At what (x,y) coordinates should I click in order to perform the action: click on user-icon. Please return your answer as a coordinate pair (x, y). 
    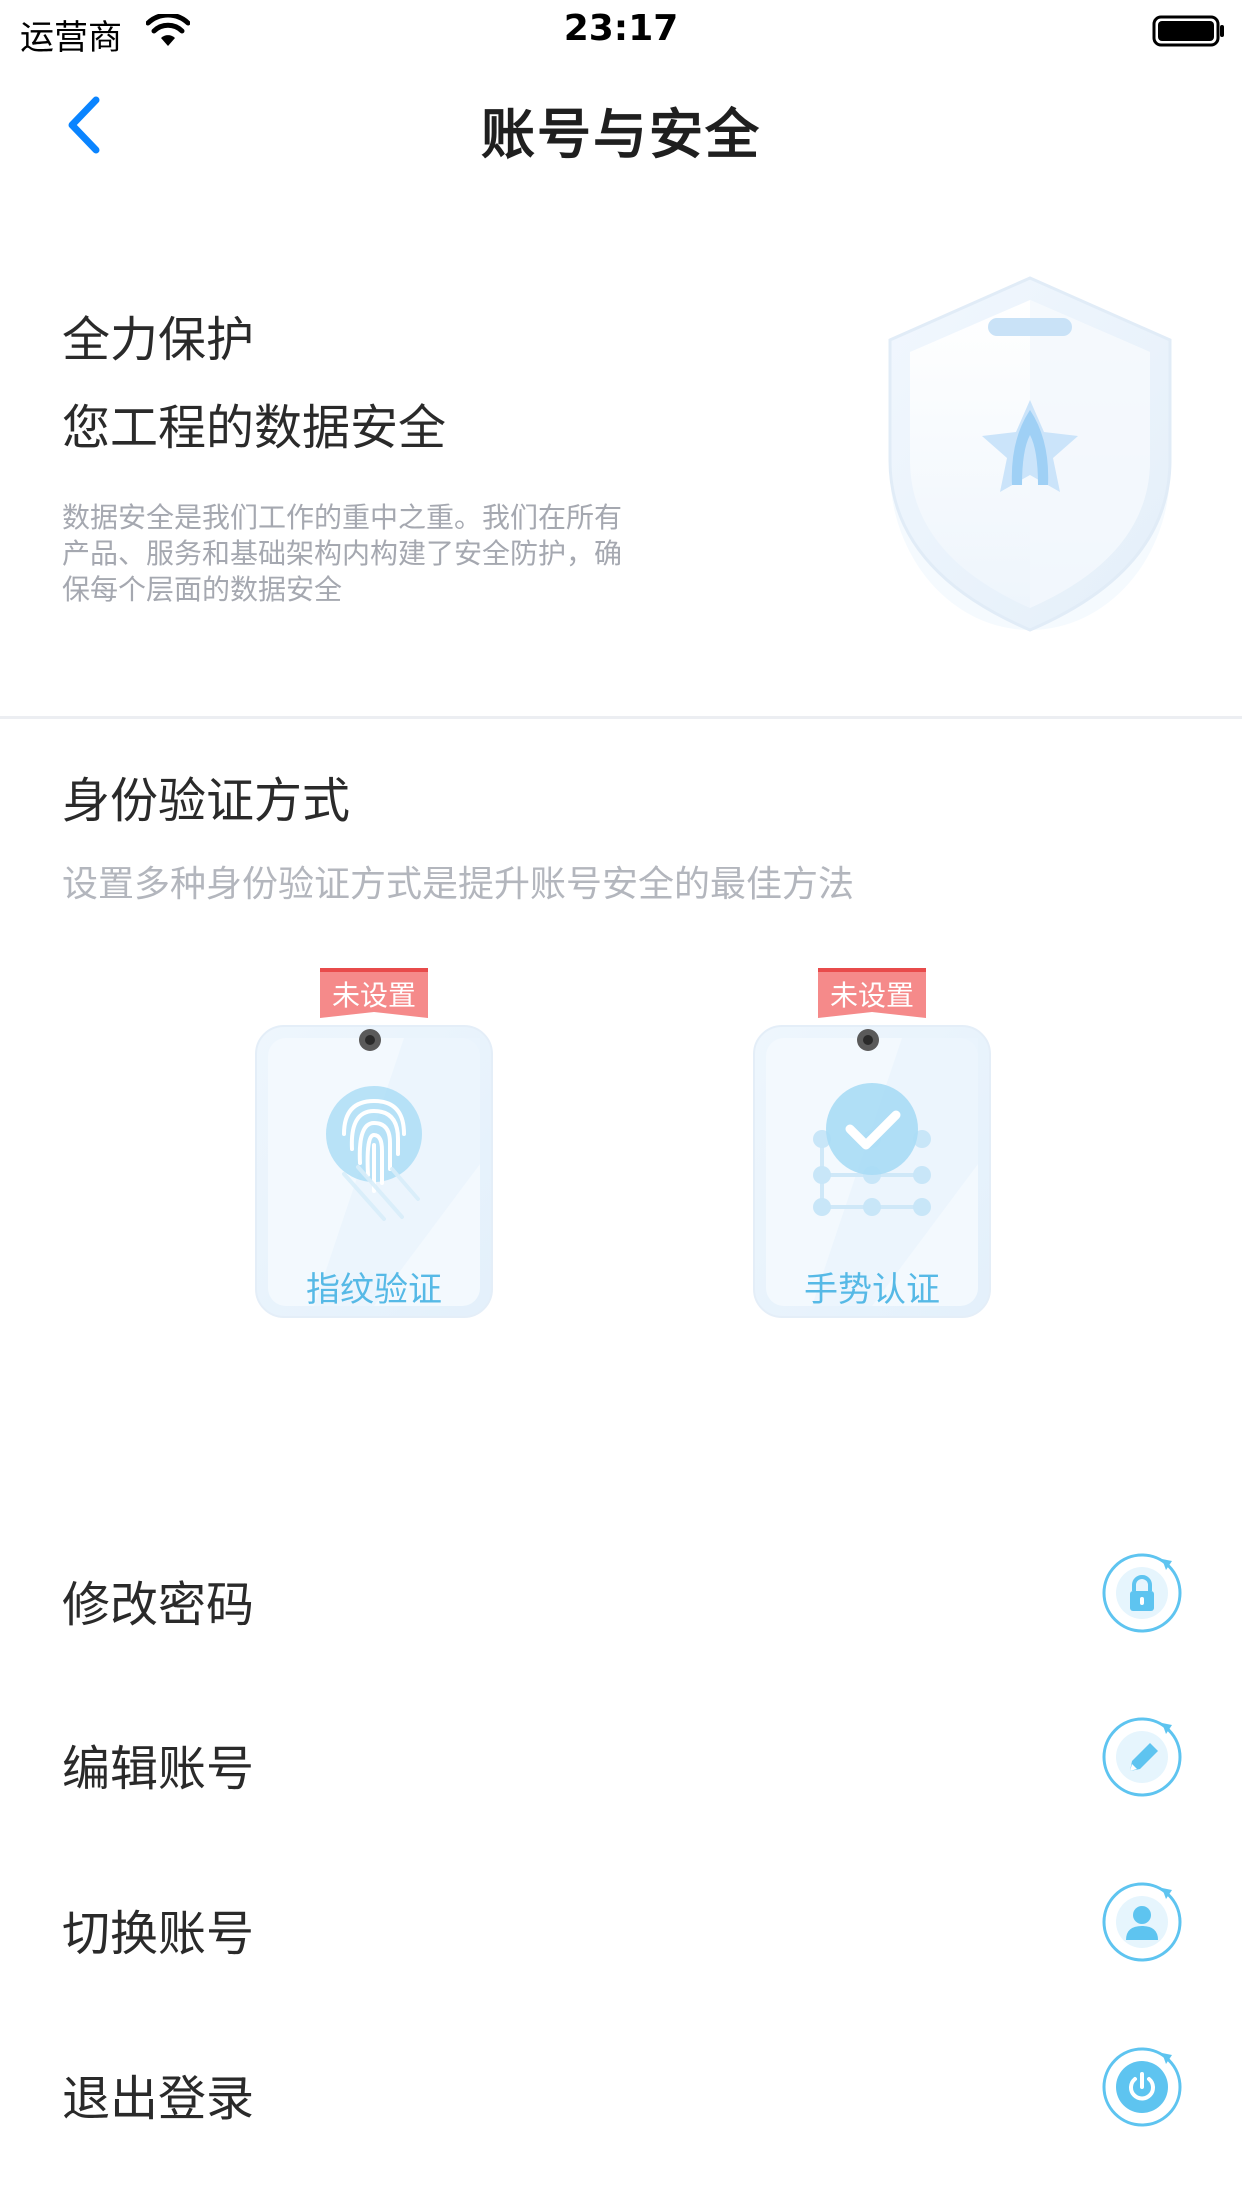
    Looking at the image, I should click on (1142, 1922).